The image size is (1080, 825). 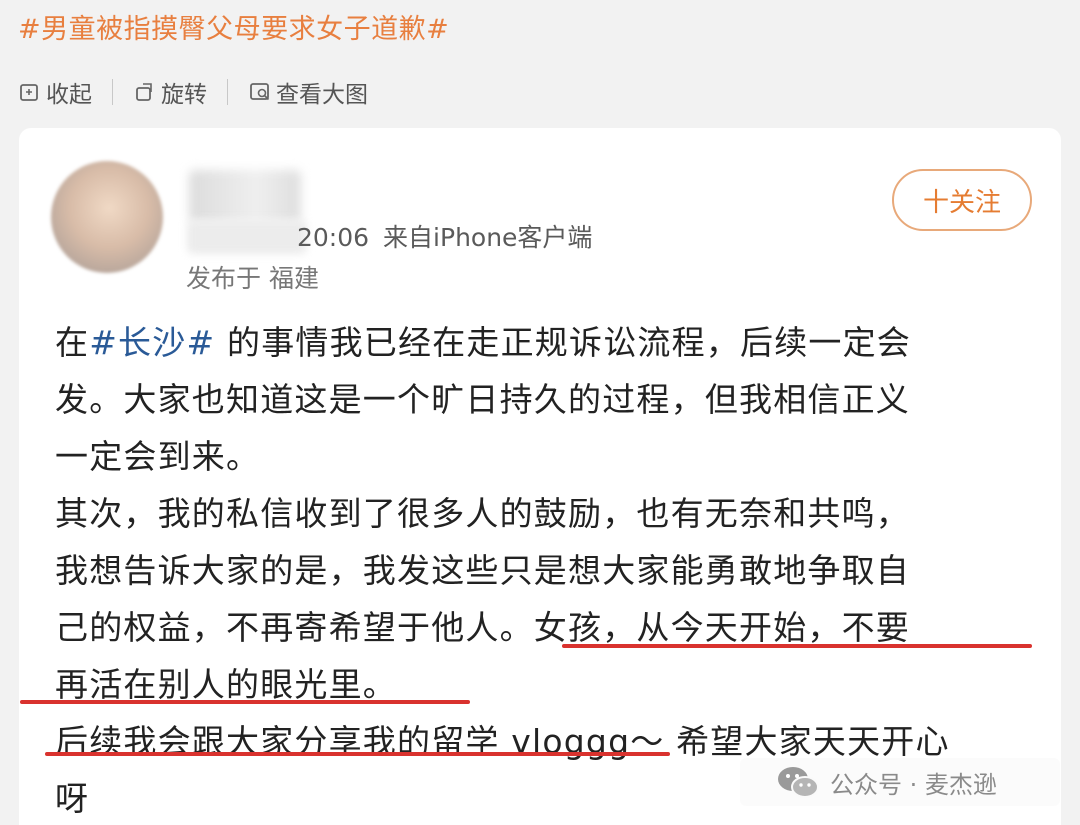 I want to click on collapse-icon, so click(x=30, y=92).